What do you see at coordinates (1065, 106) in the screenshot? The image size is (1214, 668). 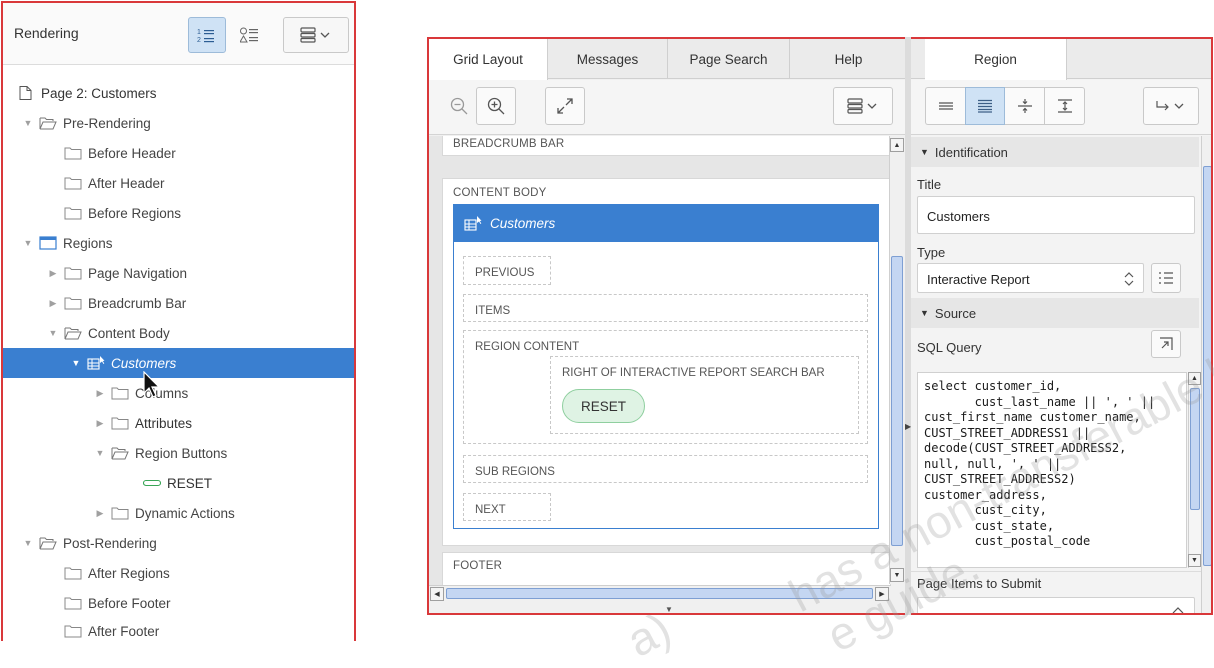 I see `expand-all-button` at bounding box center [1065, 106].